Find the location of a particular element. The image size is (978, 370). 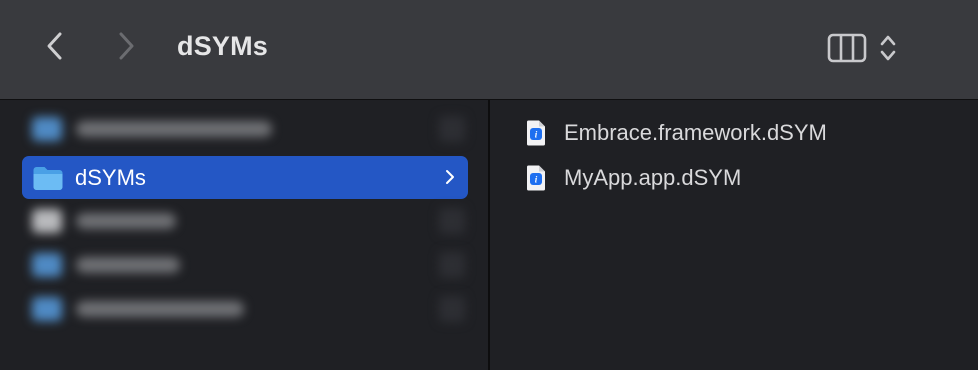

window-title: dSYMs is located at coordinates (223, 46).